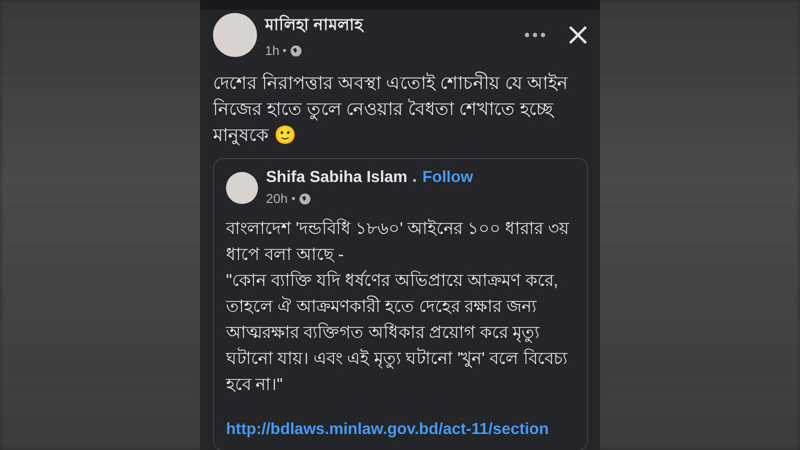 Image resolution: width=800 pixels, height=450 pixels. What do you see at coordinates (398, 242) in the screenshot?
I see `post-paragraph: বাংলাদেশ 'দন্ডবিধি ১৮৬০' আইনের ১০০ ধারার ৩য় ধাপে বলা আছে -` at bounding box center [398, 242].